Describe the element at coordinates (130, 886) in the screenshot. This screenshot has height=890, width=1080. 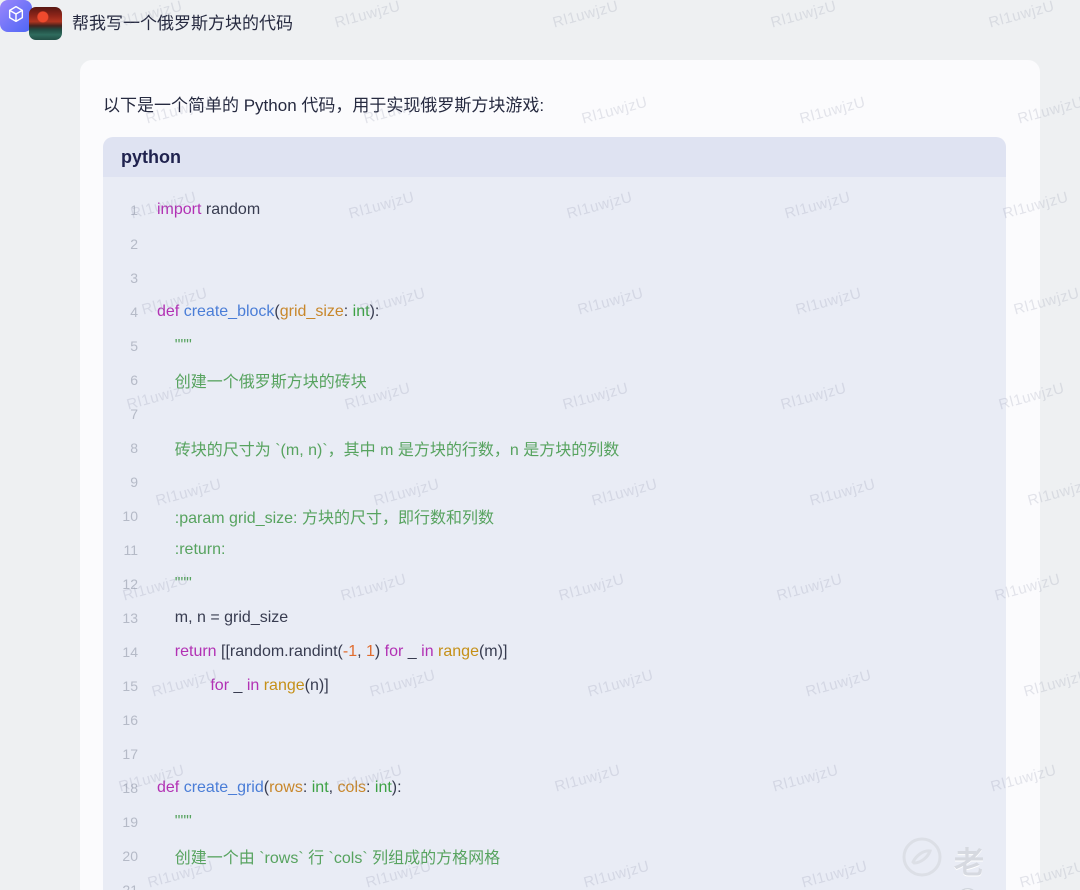
I see `line-number: 21` at that location.